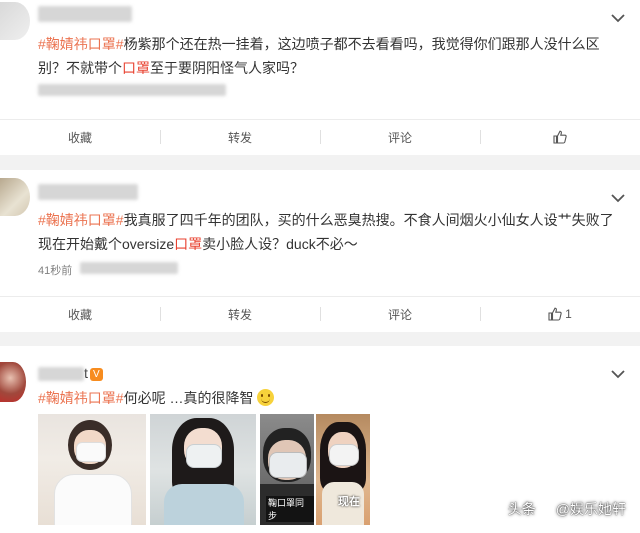 The width and height of the screenshot is (640, 533). What do you see at coordinates (86, 373) in the screenshot?
I see `username-suffix: t` at bounding box center [86, 373].